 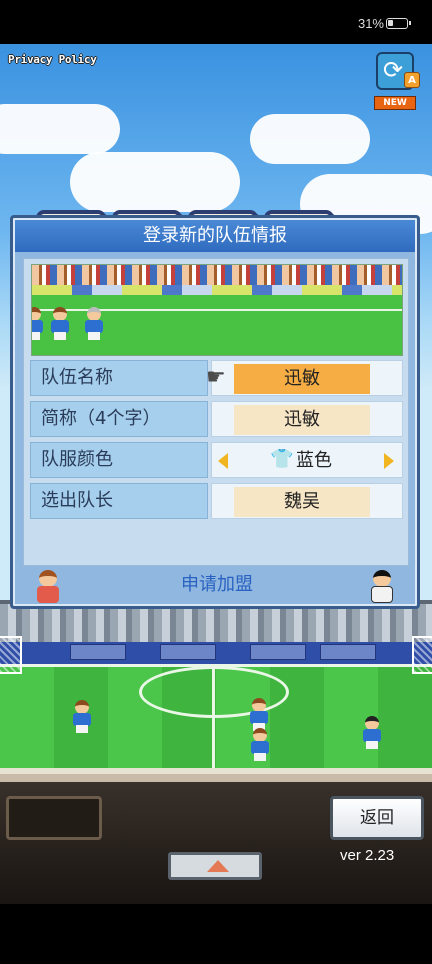 What do you see at coordinates (216, 778) in the screenshot?
I see `bottom-strip` at bounding box center [216, 778].